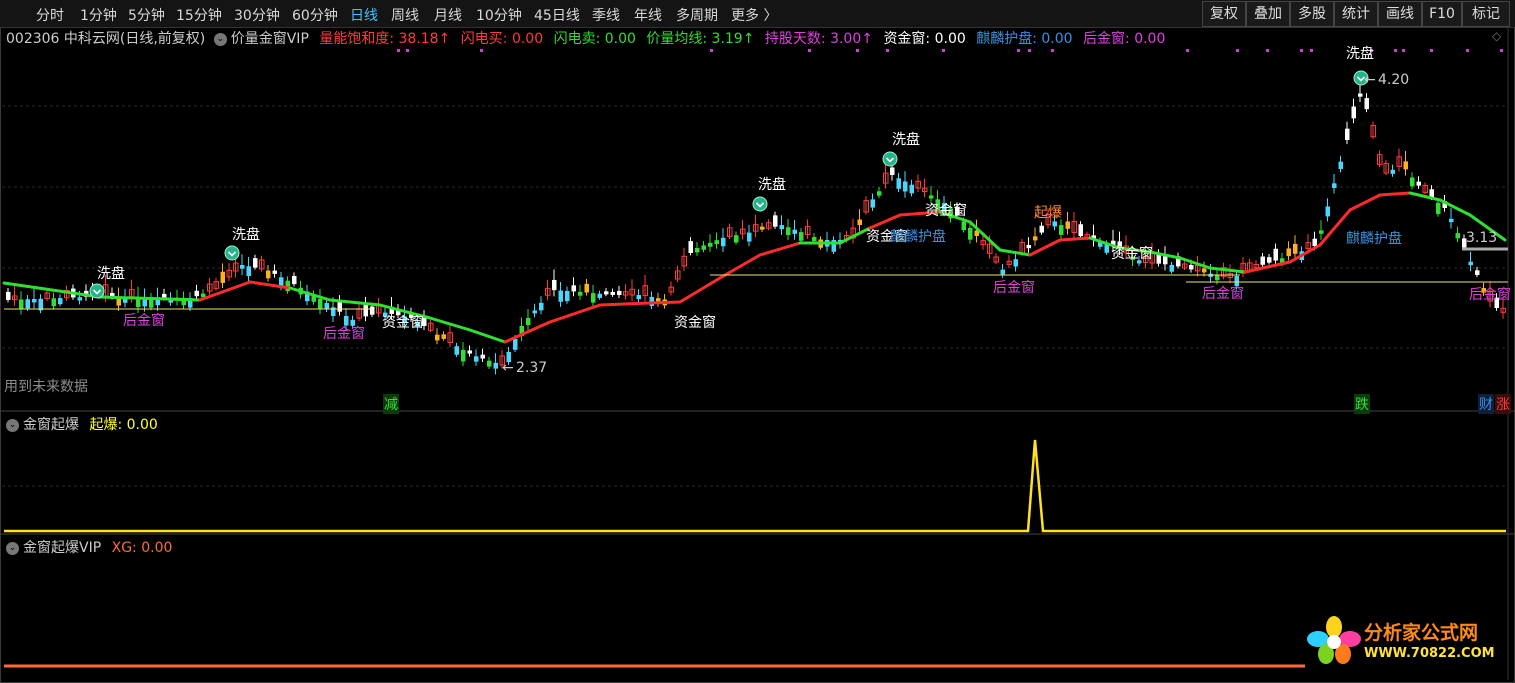  I want to click on annotation-wash-1: 洗盘, so click(111, 274).